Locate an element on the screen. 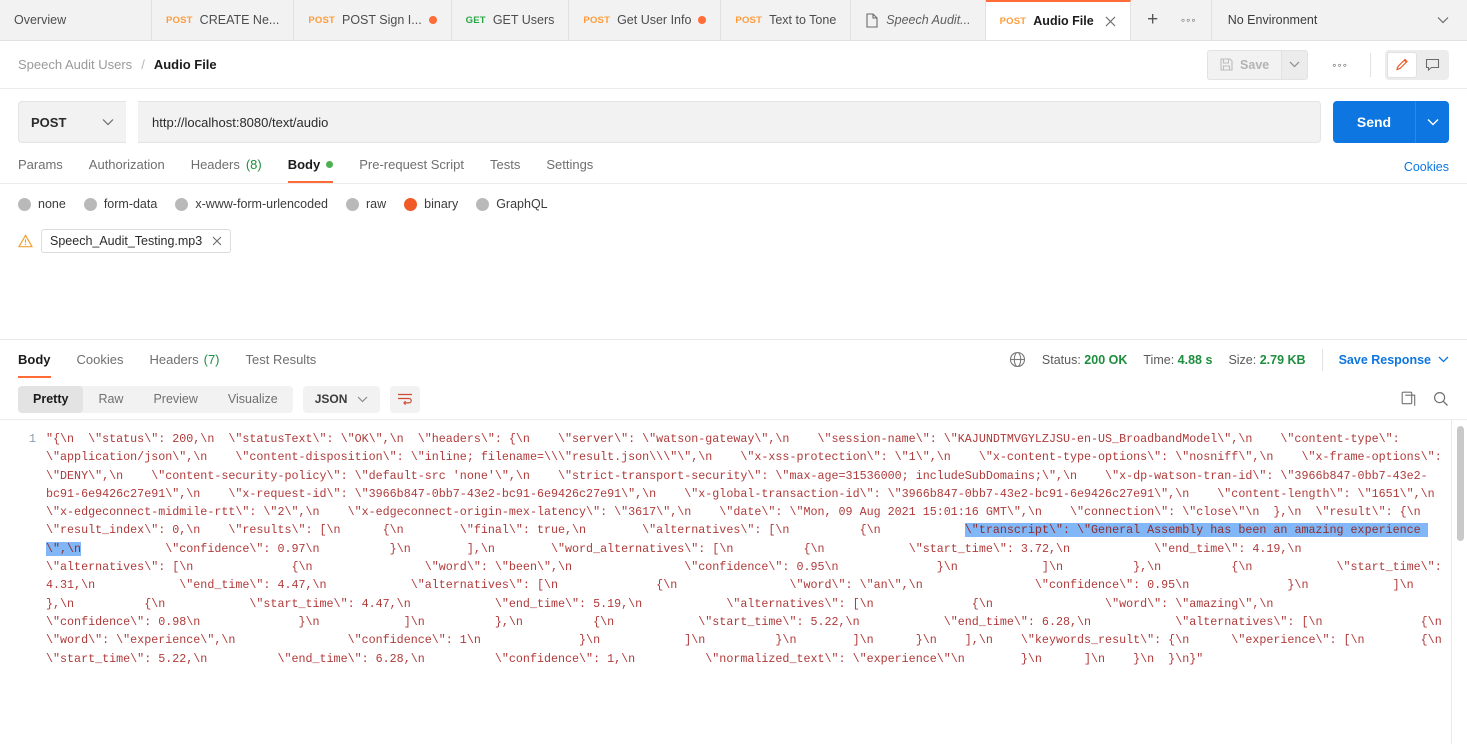 The height and width of the screenshot is (750, 1467). radio-label: binary is located at coordinates (441, 204).